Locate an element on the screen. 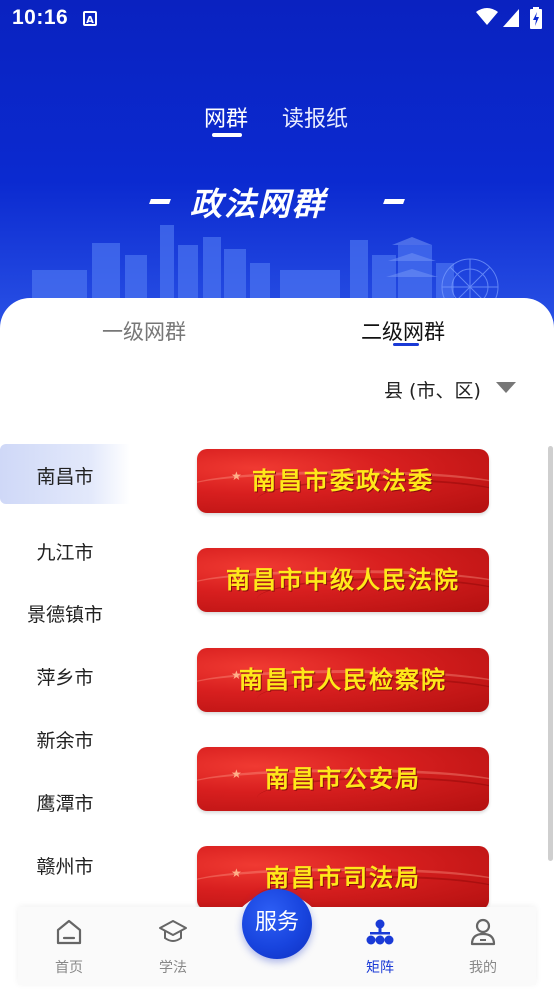 Image resolution: width=554 pixels, height=998 pixels. status-time: 10:16 is located at coordinates (40, 17).